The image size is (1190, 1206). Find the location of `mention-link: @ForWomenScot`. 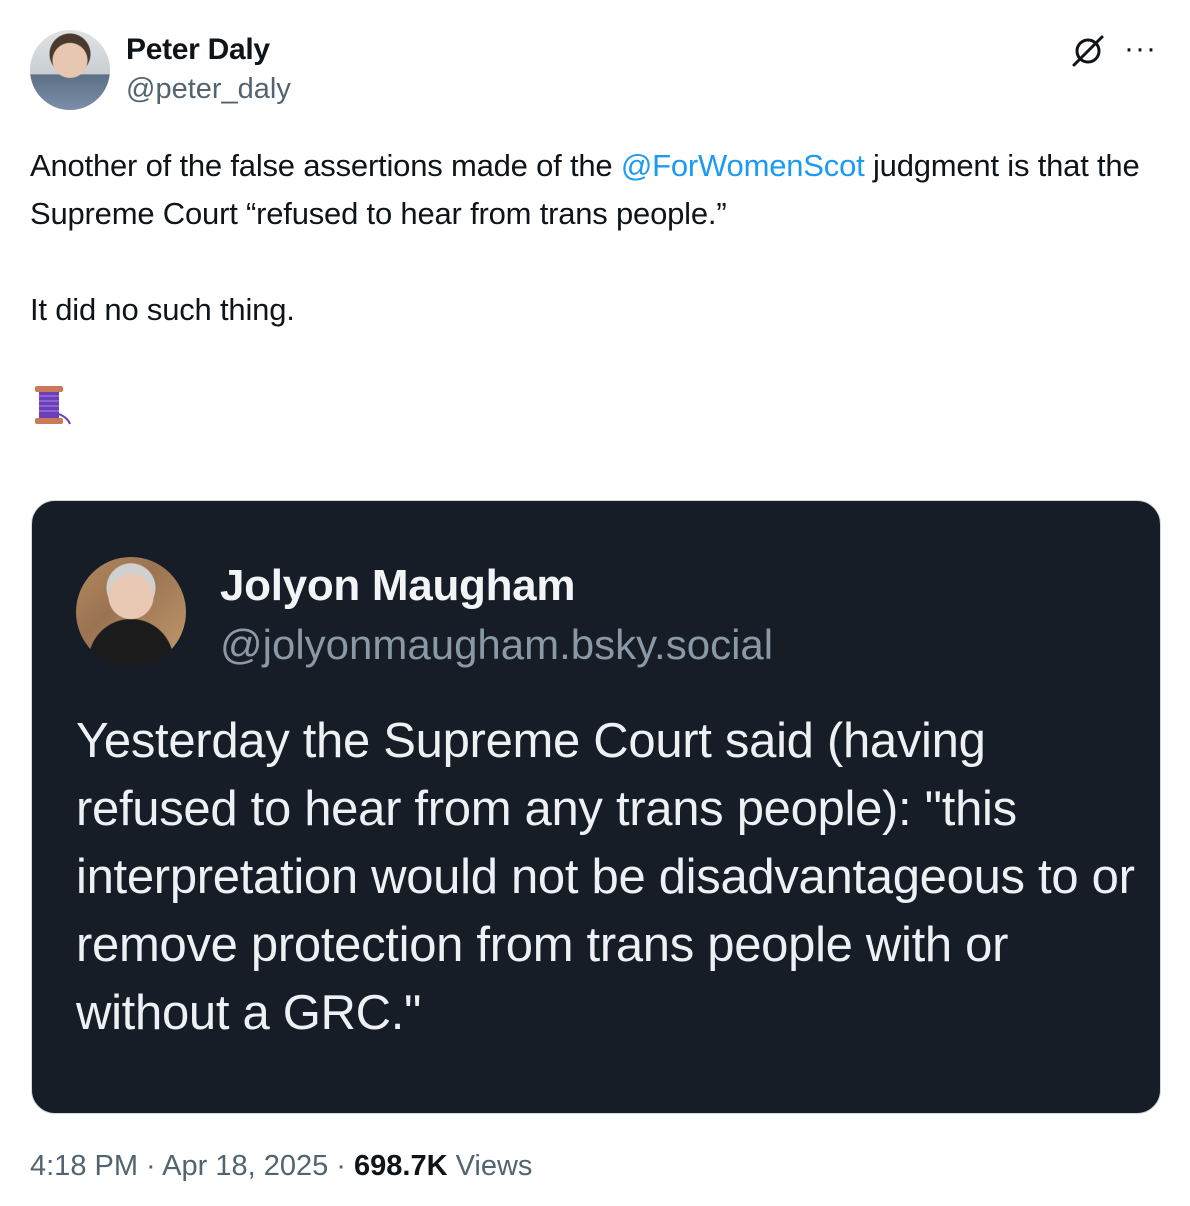

mention-link: @ForWomenScot is located at coordinates (743, 165).